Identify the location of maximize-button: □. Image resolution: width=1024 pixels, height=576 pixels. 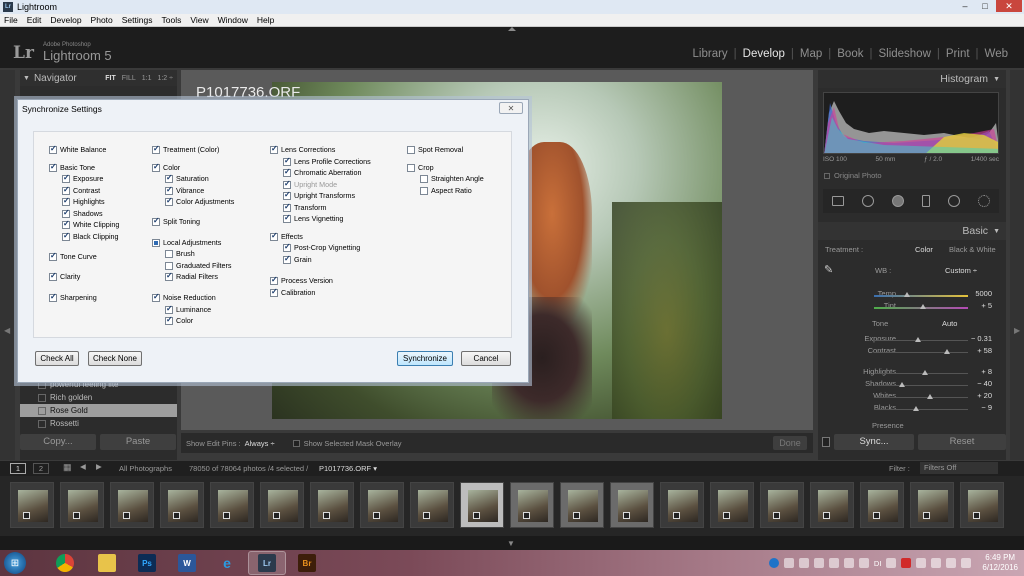
(985, 6).